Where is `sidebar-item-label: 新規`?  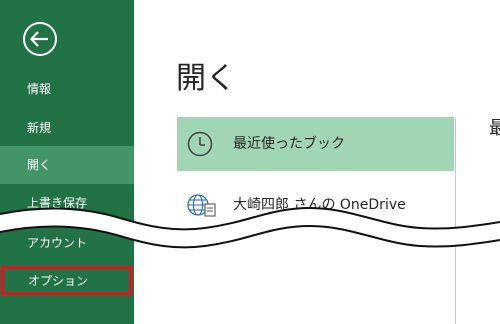
sidebar-item-label: 新規 is located at coordinates (39, 128).